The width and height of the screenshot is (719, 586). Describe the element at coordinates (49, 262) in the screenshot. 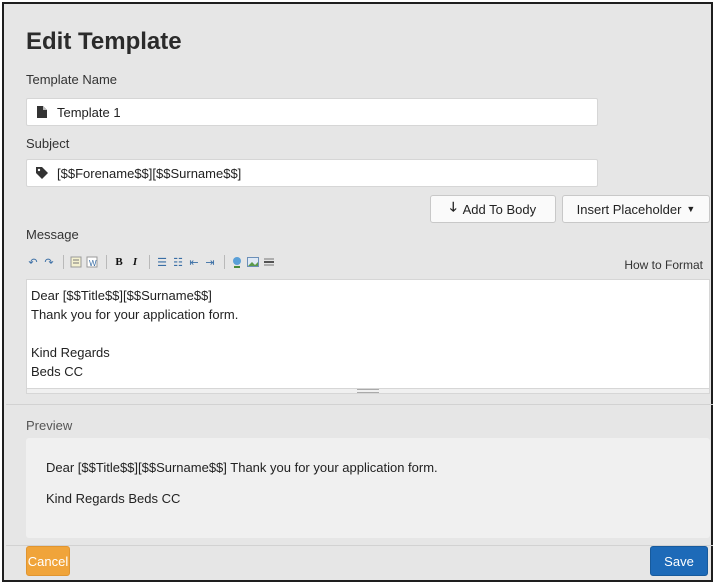

I see `redo-icon: ↷` at that location.